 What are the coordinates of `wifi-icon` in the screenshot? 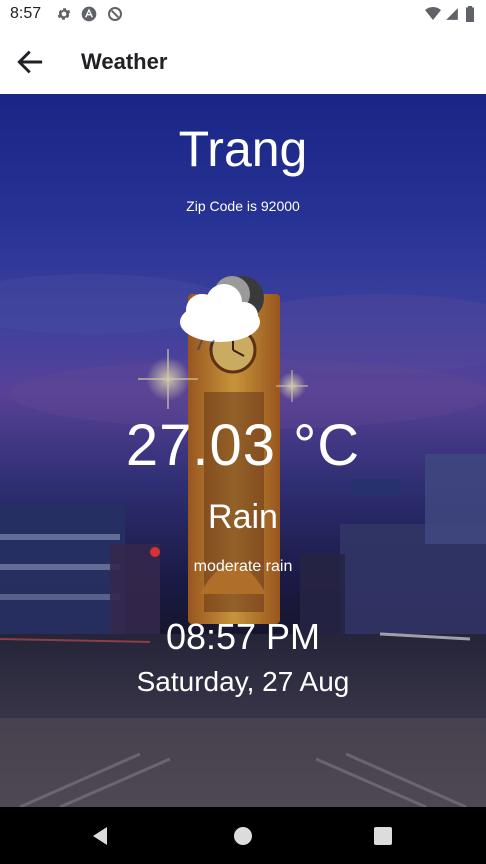 It's located at (433, 13).